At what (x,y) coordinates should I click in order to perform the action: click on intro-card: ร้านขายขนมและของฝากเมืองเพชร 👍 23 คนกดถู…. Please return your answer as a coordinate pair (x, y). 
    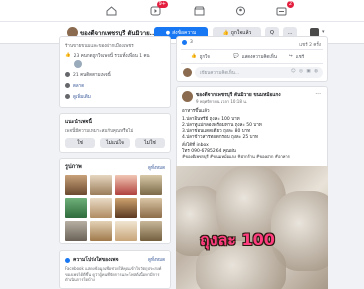
    Looking at the image, I should click on (115, 72).